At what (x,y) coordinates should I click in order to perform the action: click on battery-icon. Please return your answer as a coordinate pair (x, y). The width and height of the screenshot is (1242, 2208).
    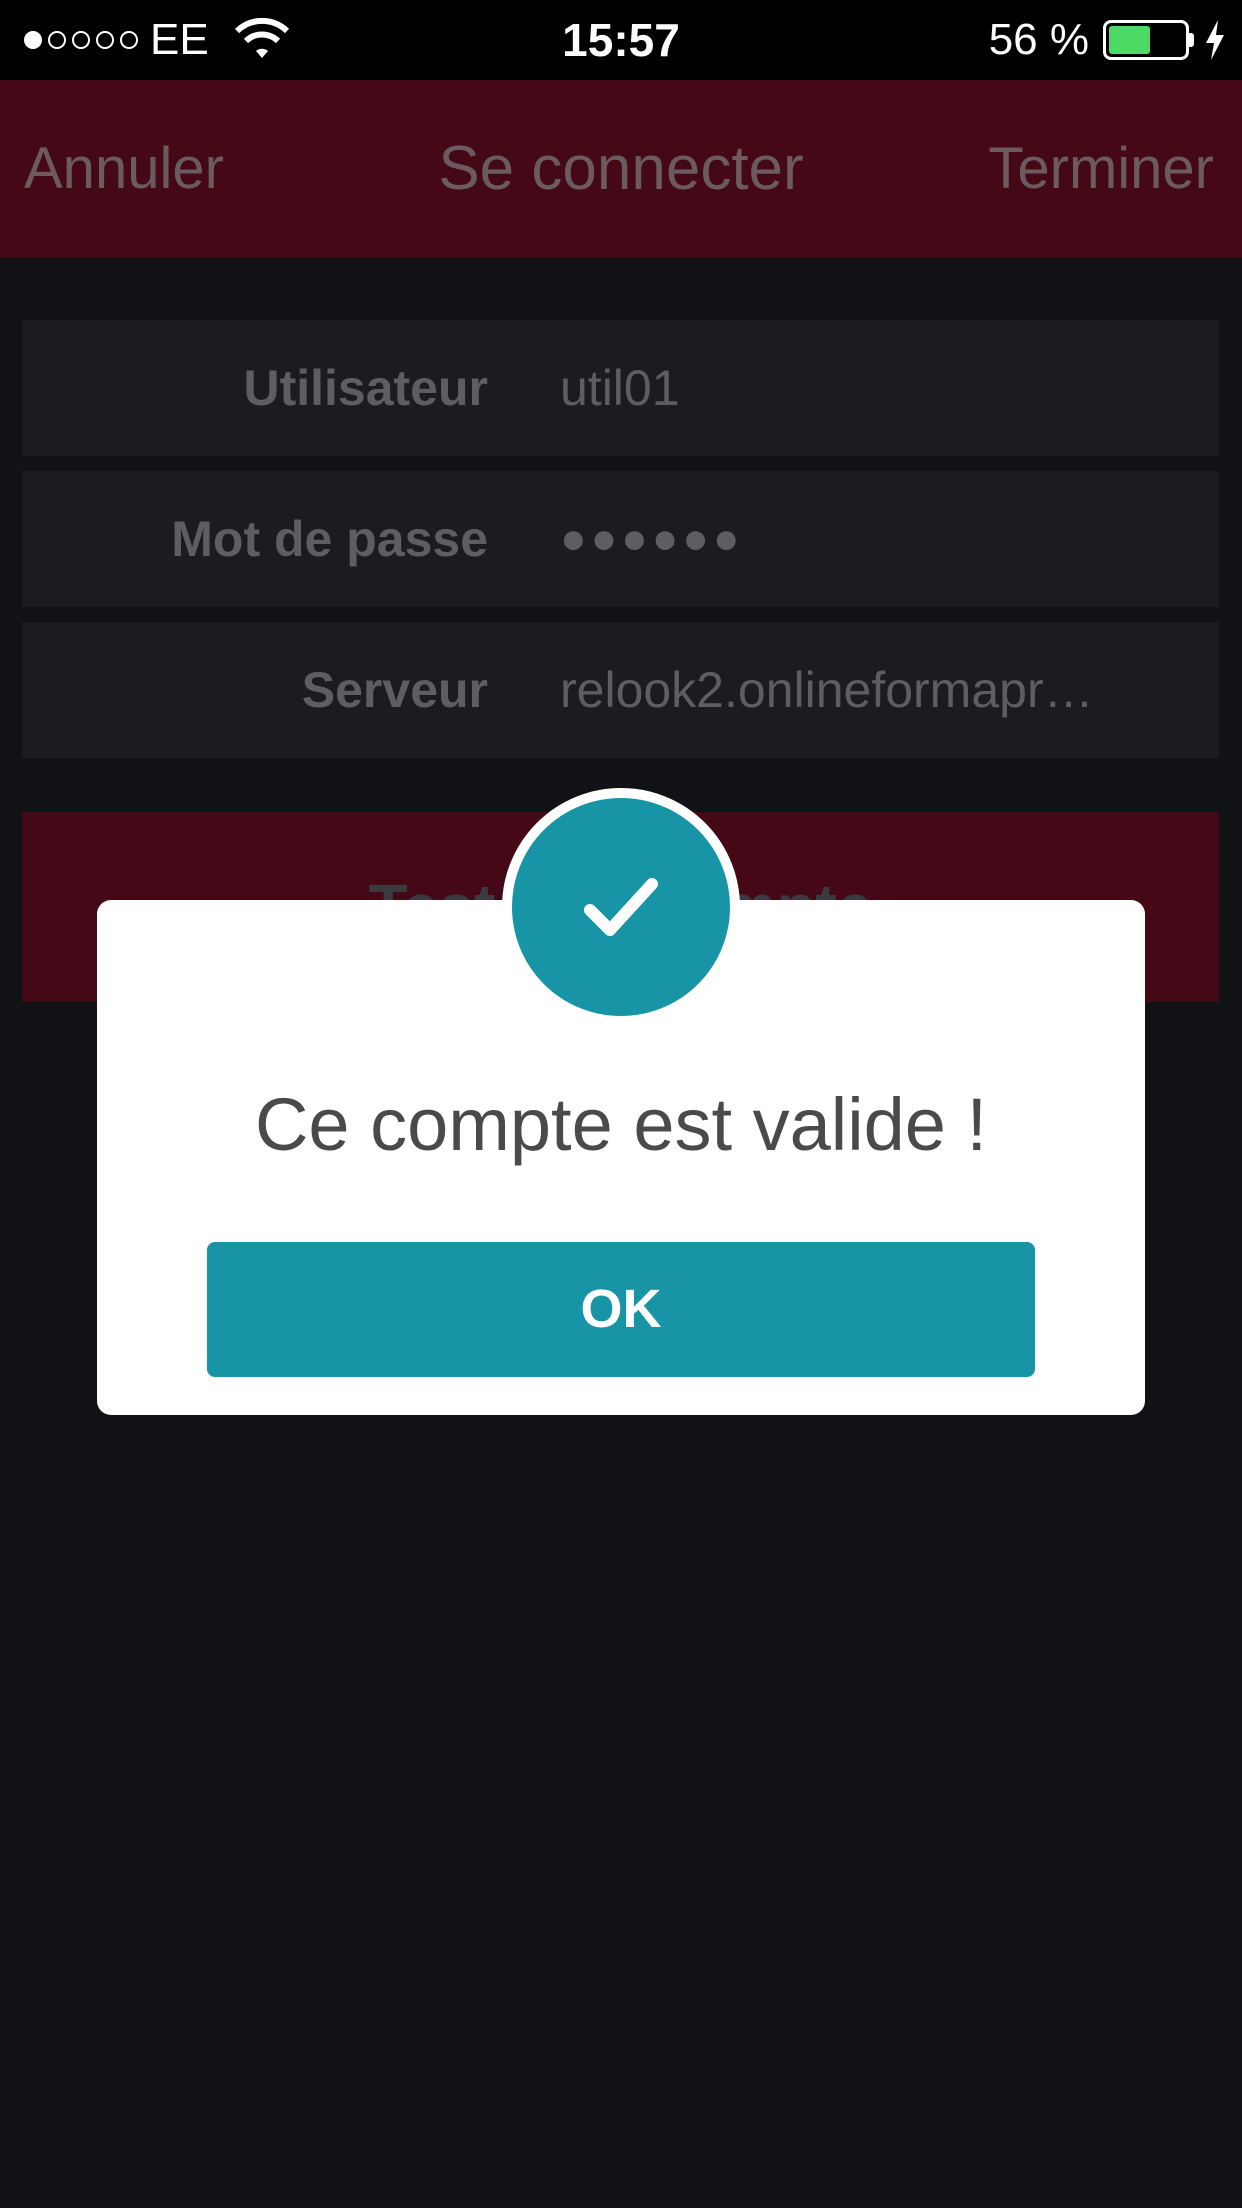
    Looking at the image, I should click on (1146, 40).